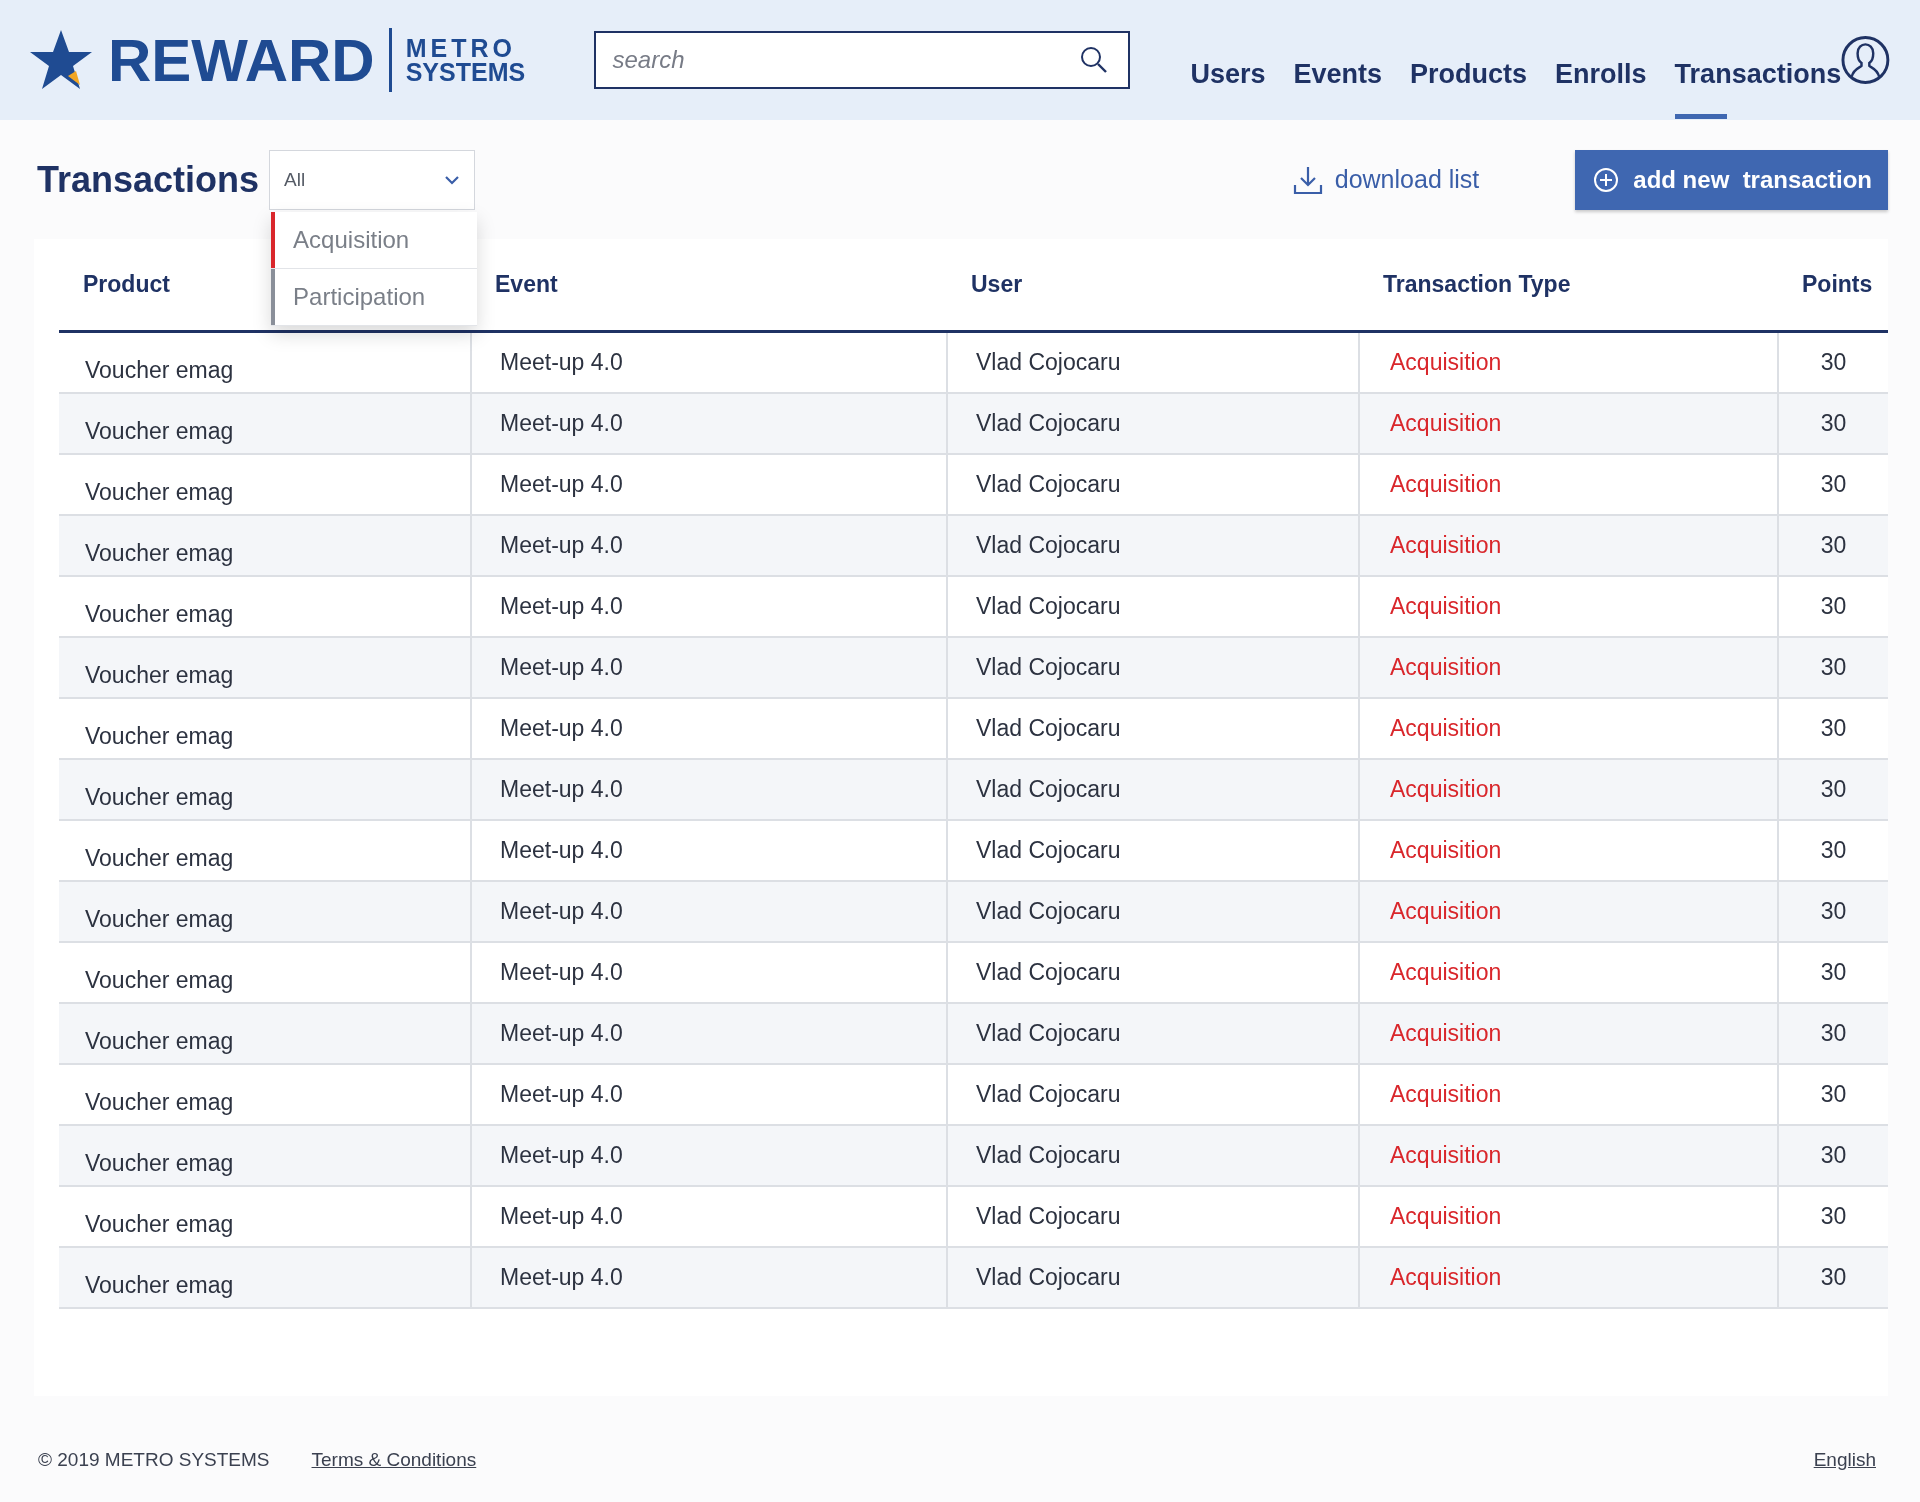 This screenshot has height=1502, width=1920. I want to click on logo-brand: METRO, so click(461, 48).